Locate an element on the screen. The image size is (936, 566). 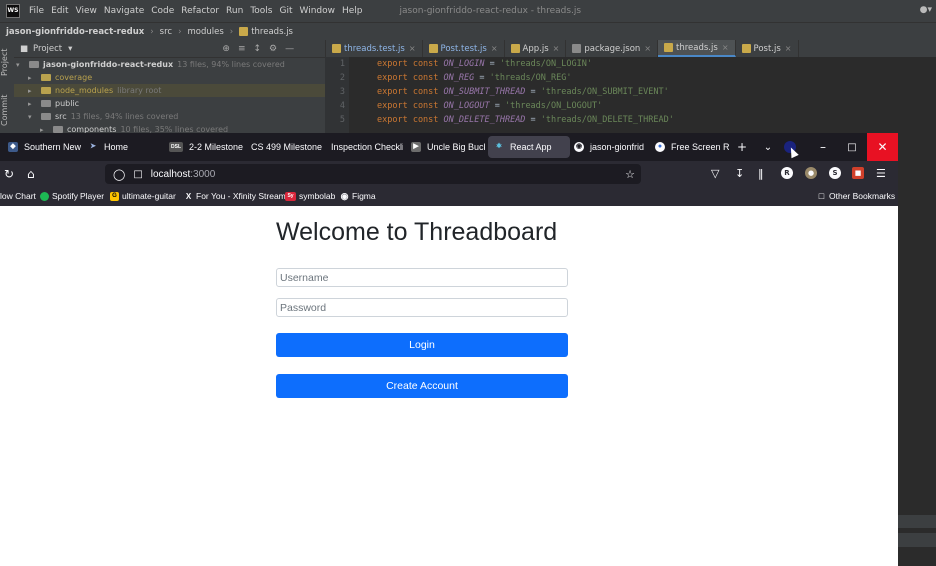
menu-help: Help is located at coordinates (352, 11).